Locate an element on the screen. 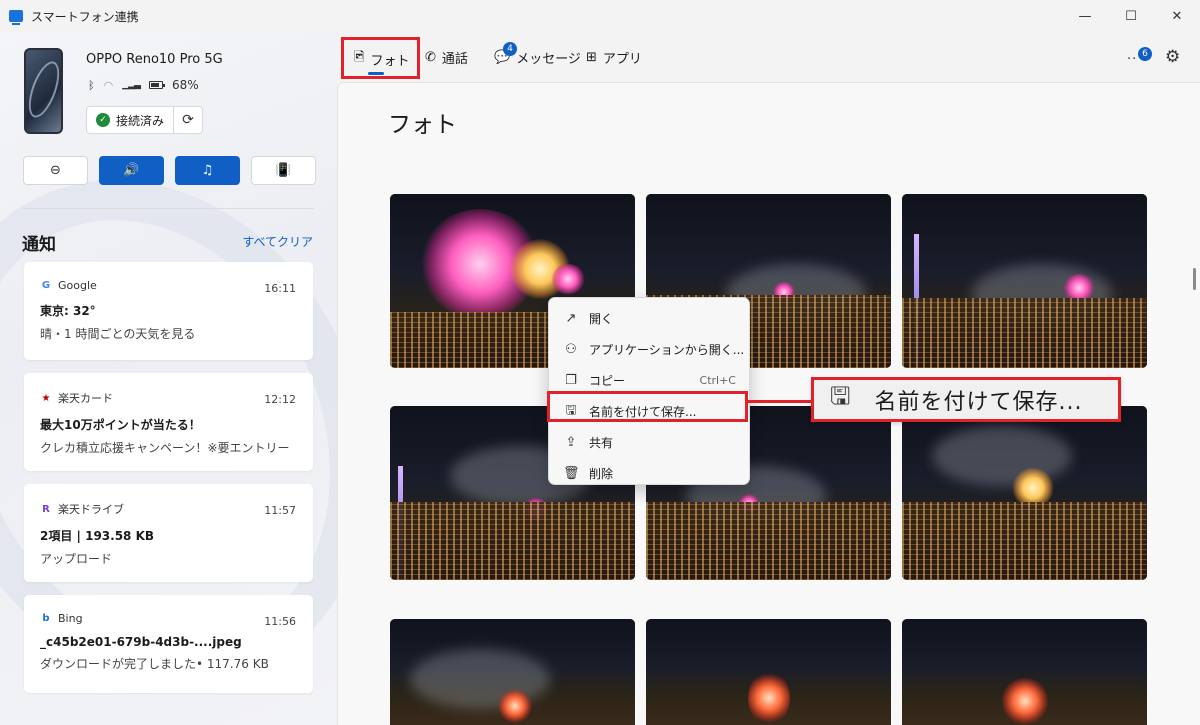 This screenshot has width=1200, height=725. notifications-heading: 通知 is located at coordinates (39, 245).